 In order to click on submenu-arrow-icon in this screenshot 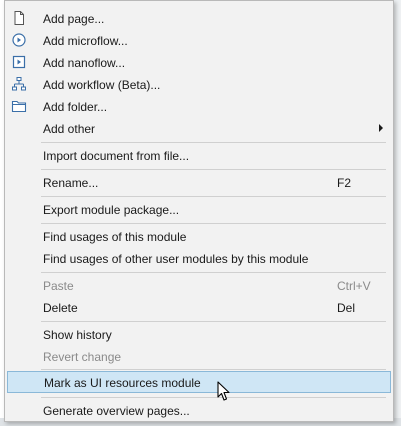, I will do `click(381, 128)`.